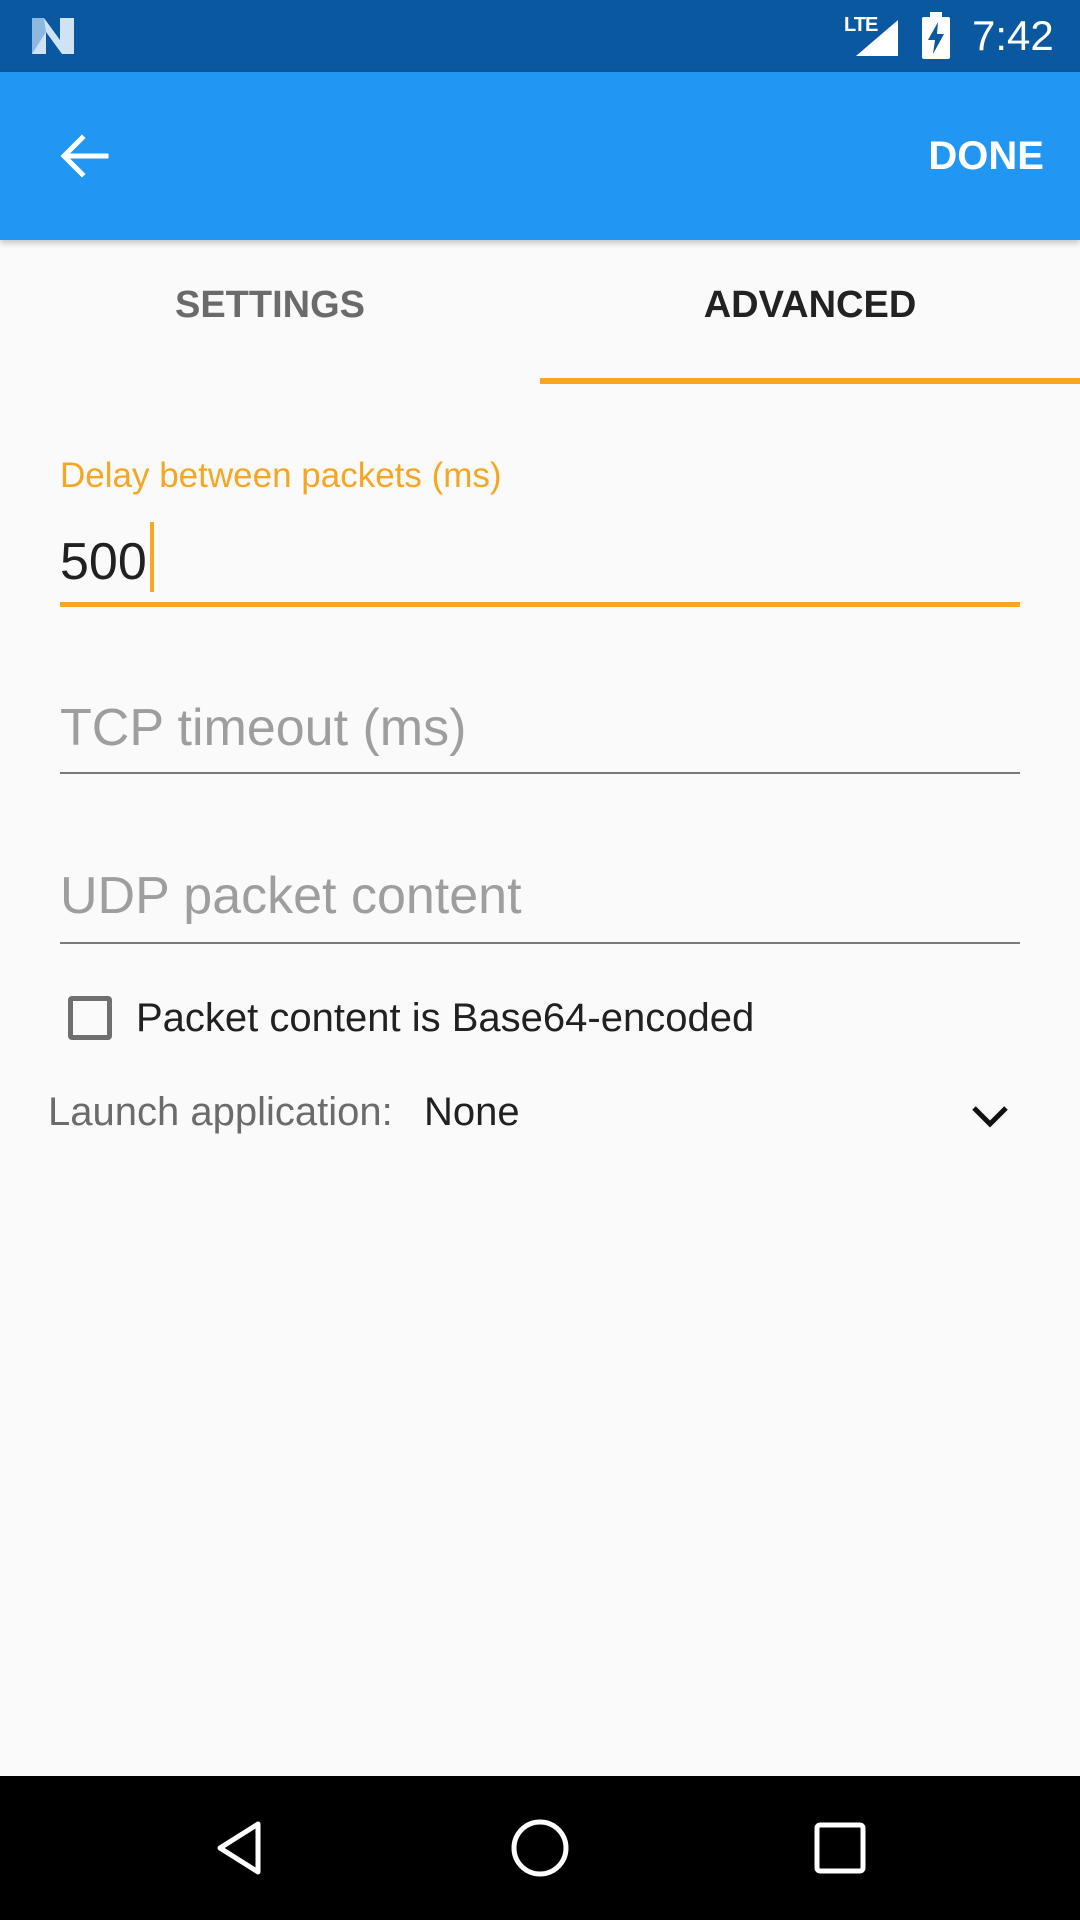 The width and height of the screenshot is (1080, 1920). Describe the element at coordinates (281, 475) in the screenshot. I see `delay-field-label: Delay between packets (ms)` at that location.